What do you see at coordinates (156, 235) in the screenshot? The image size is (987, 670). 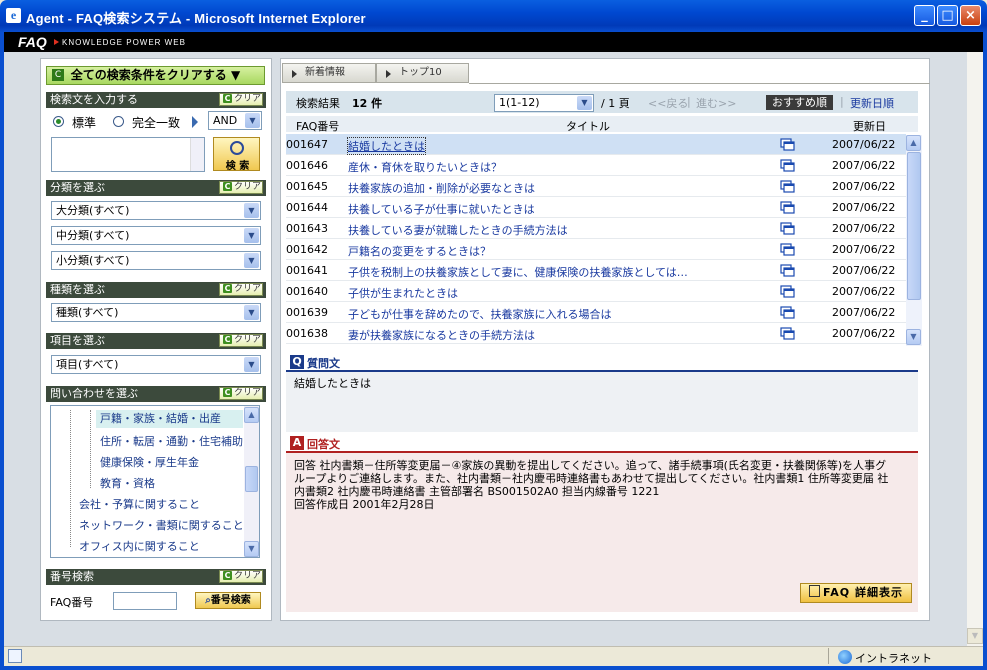 I see `medium-category-select: 中分類(すべて) ▼` at bounding box center [156, 235].